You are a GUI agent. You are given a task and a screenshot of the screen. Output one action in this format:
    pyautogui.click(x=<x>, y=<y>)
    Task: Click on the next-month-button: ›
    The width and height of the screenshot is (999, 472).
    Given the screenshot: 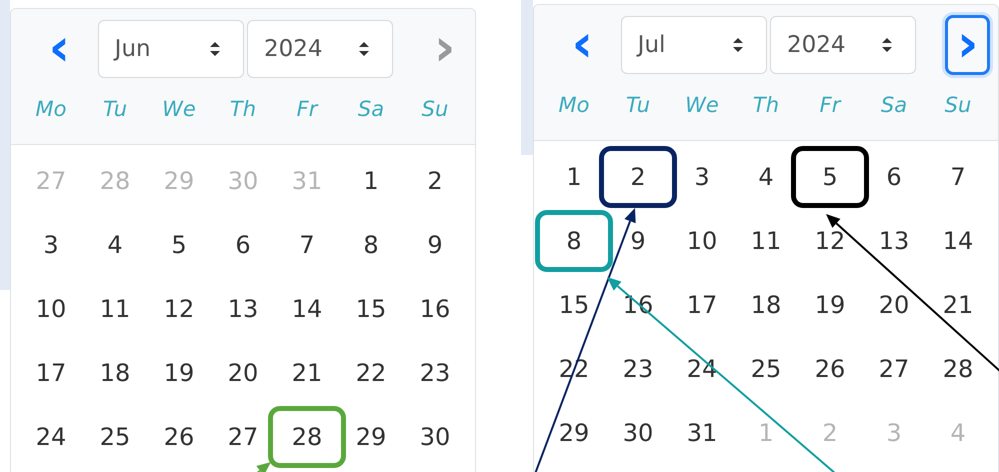 What is the action you would take?
    pyautogui.click(x=967, y=45)
    